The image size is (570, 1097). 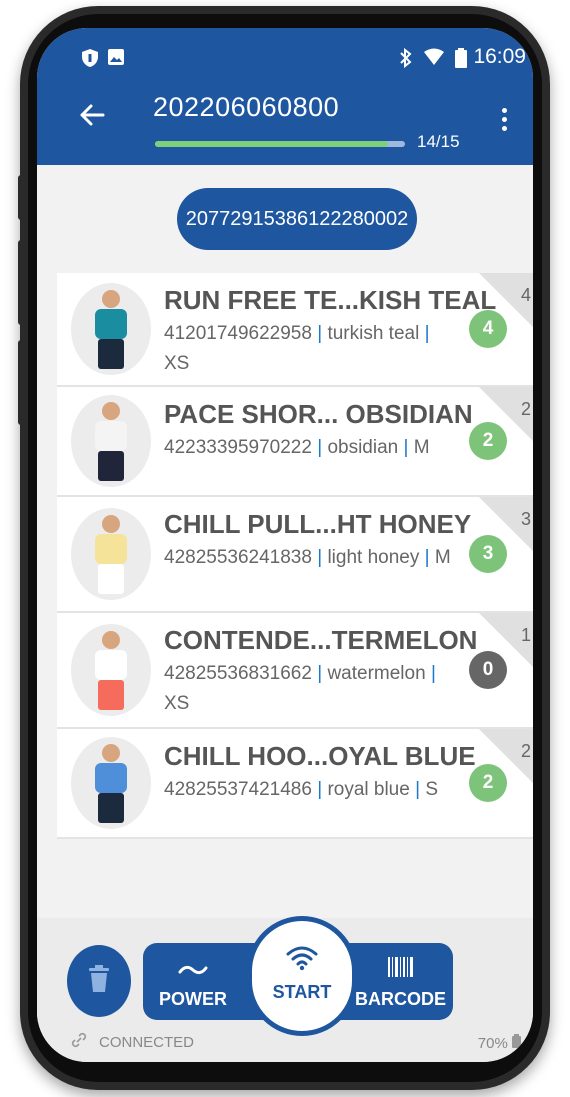 I want to click on barcode-label: BARCODE, so click(x=400, y=999).